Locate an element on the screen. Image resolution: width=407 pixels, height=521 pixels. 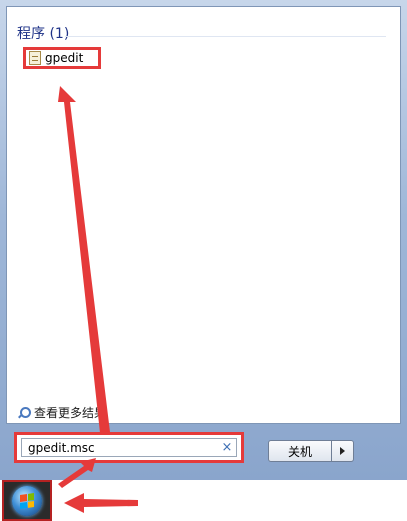
section-divider is located at coordinates (225, 36).